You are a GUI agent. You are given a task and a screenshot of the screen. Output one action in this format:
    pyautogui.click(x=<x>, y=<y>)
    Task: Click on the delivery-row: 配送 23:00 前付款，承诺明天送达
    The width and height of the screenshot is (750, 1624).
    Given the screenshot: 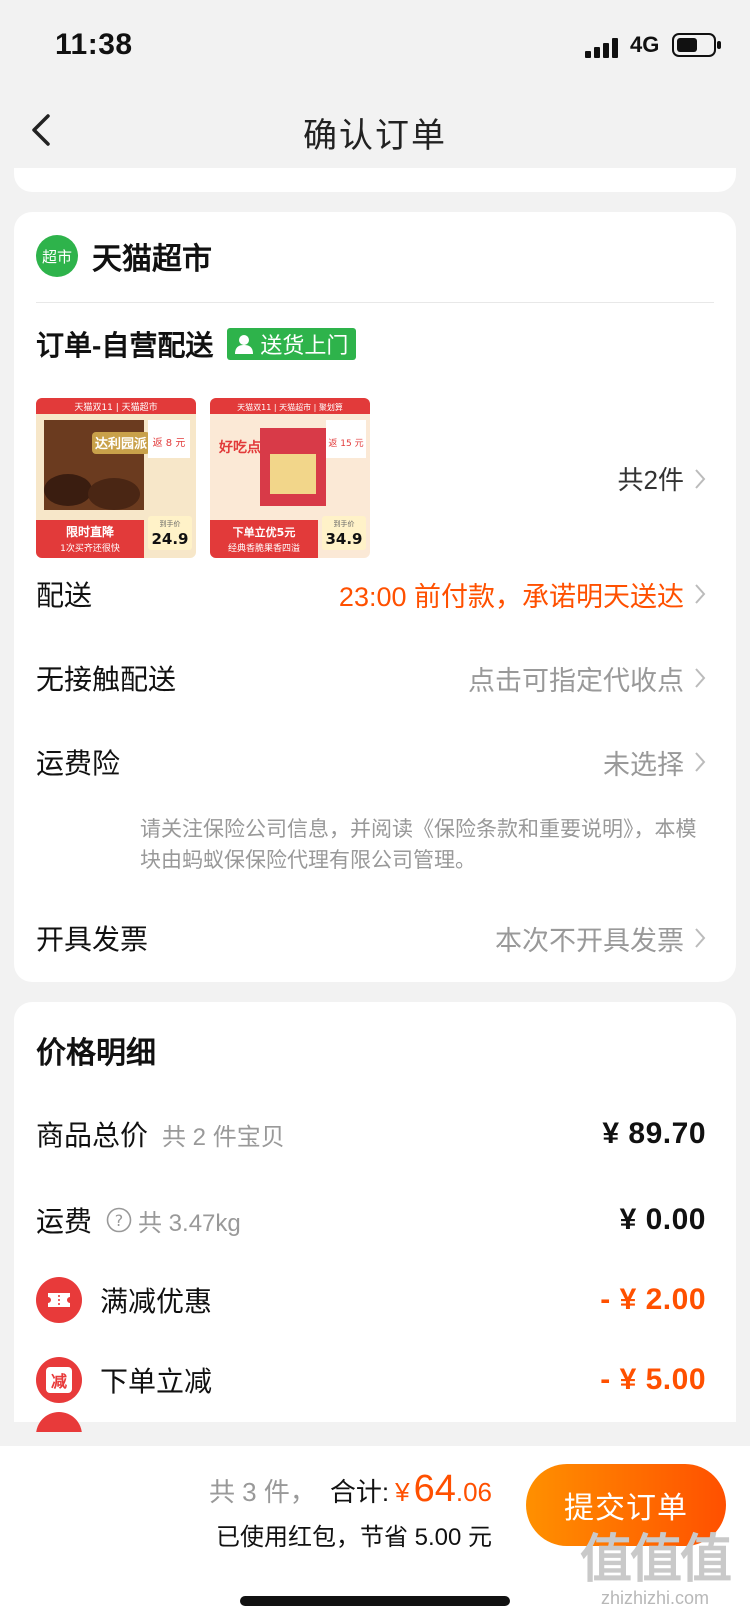 What is the action you would take?
    pyautogui.click(x=371, y=594)
    